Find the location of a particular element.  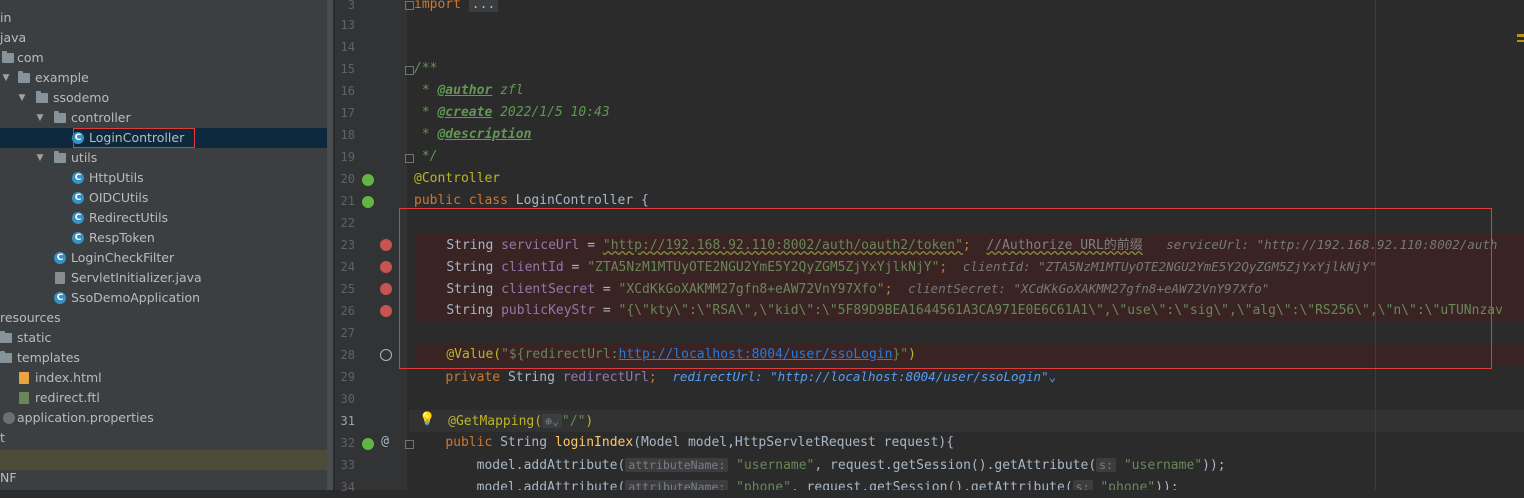

selection-highlight-box is located at coordinates (134, 138).